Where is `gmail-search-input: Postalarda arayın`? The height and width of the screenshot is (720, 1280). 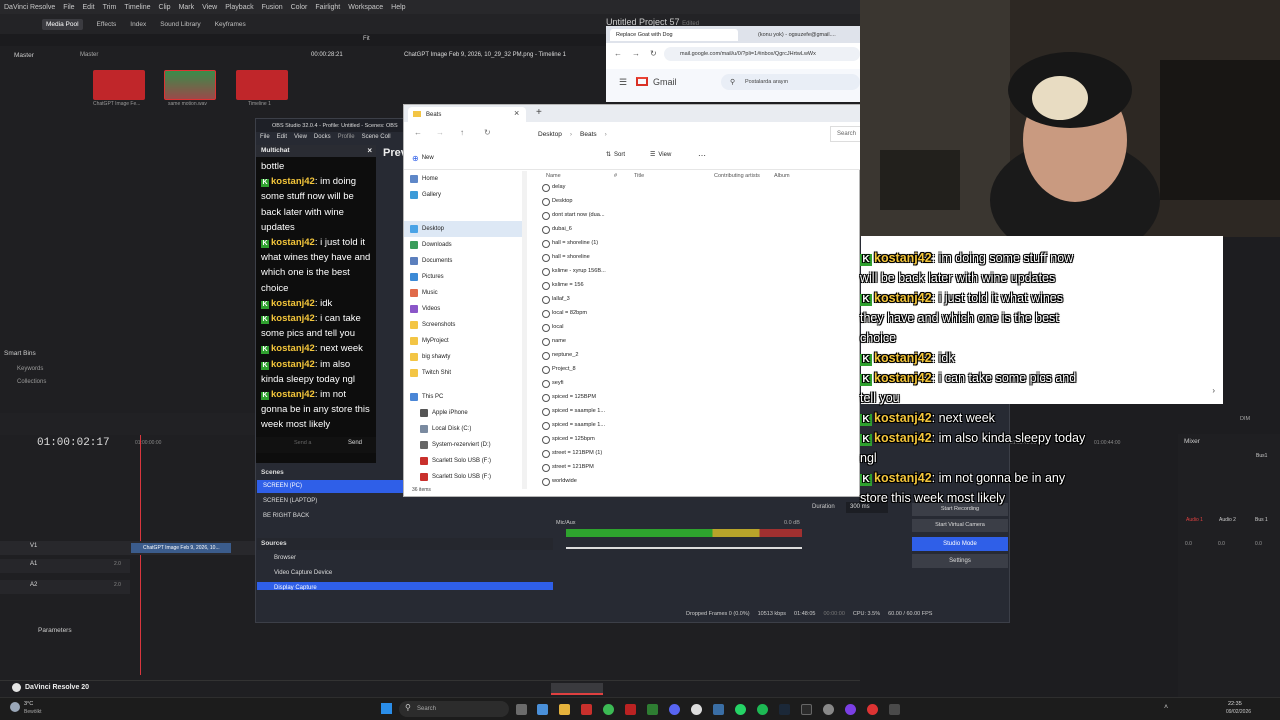
gmail-search-input: Postalarda arayın is located at coordinates (790, 82).